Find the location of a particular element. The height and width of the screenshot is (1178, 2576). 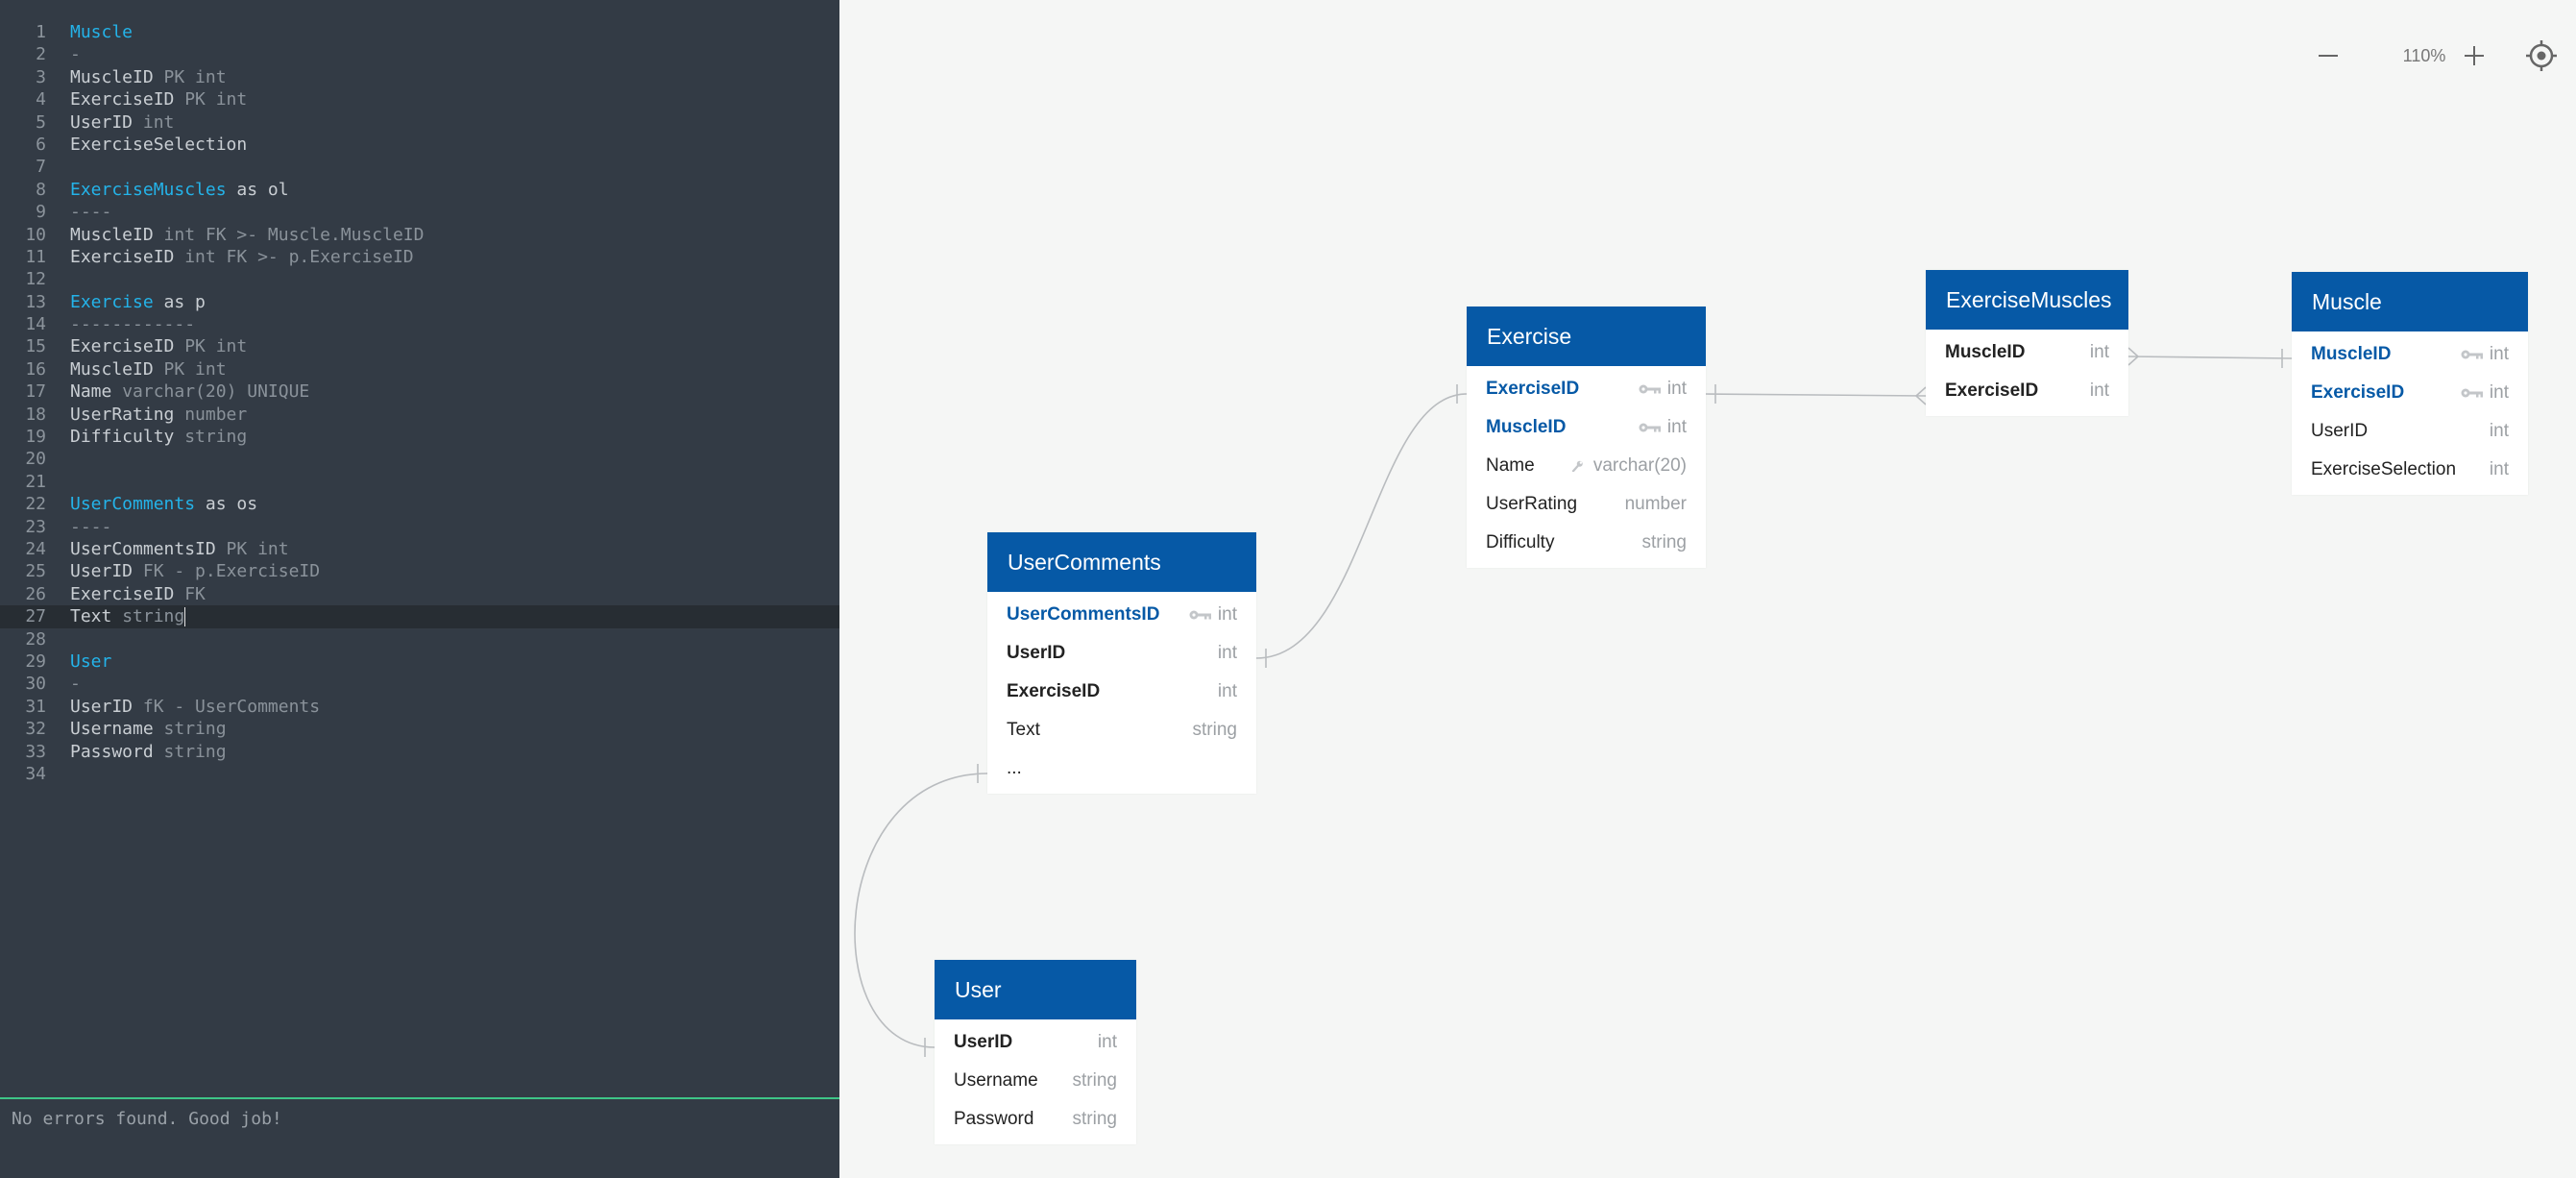

code-token: ExerciseMuscles is located at coordinates (148, 189).